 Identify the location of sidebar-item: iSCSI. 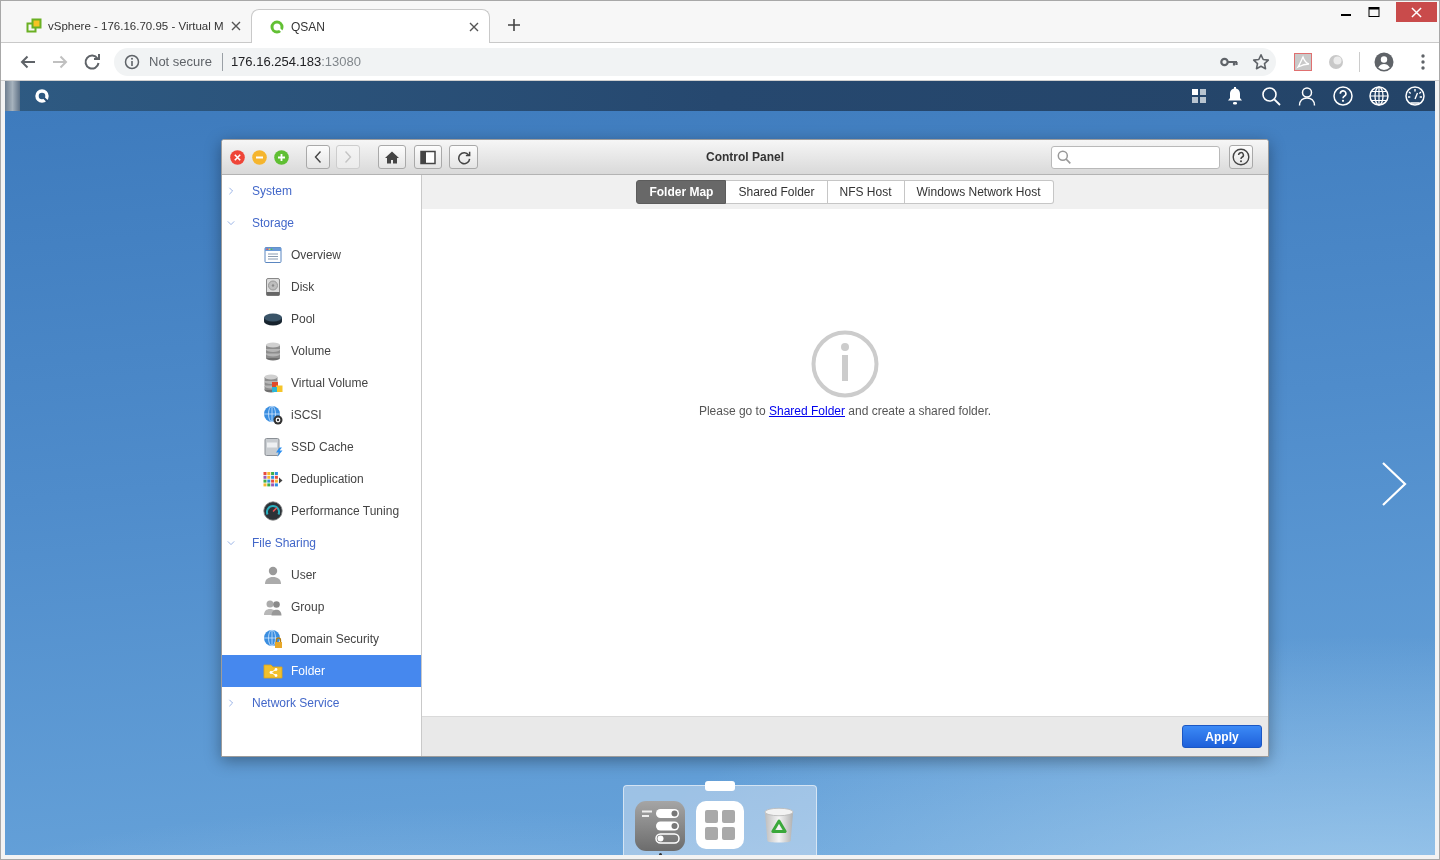
(321, 415).